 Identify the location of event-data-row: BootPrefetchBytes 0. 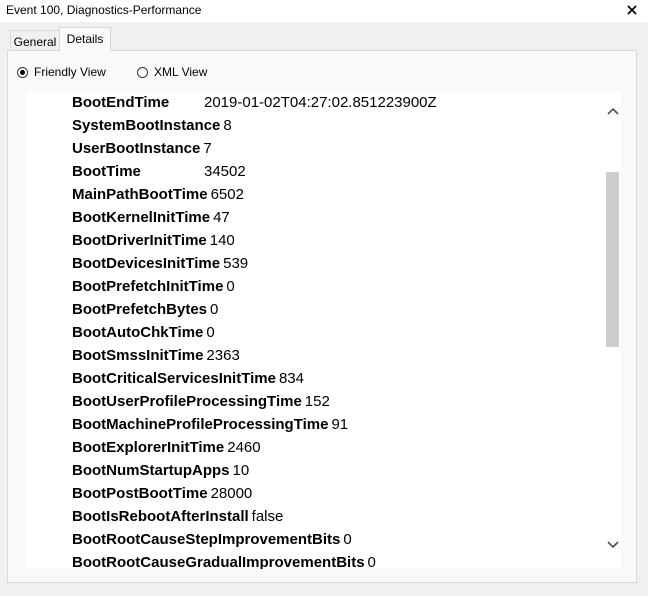
(145, 309).